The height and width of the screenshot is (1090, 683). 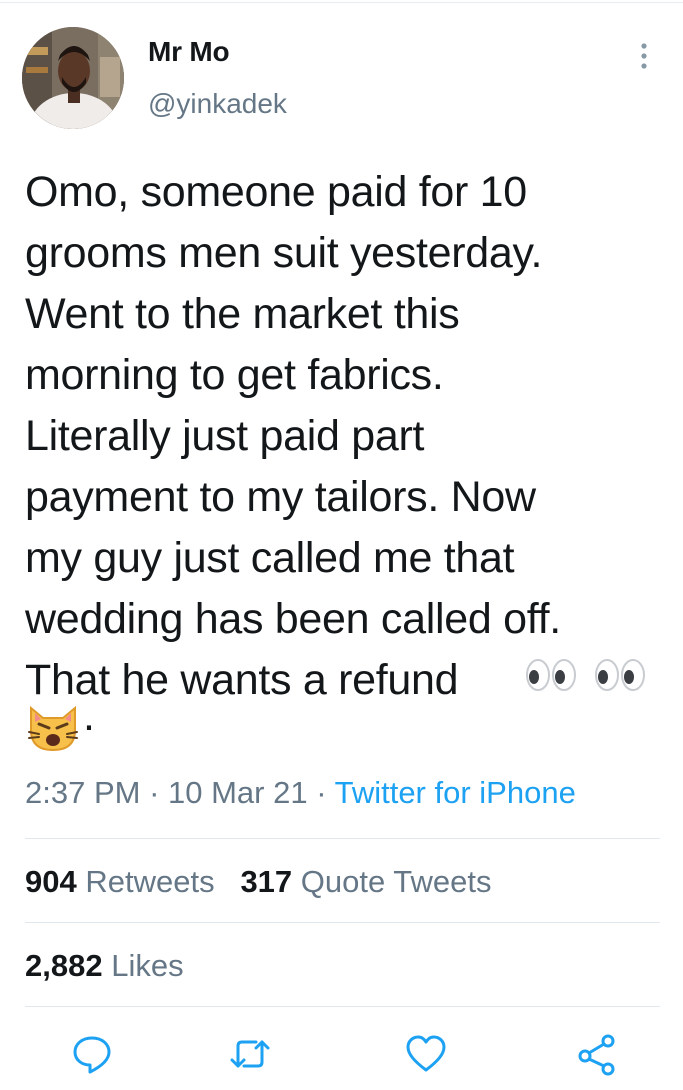 I want to click on like-button, so click(x=426, y=1054).